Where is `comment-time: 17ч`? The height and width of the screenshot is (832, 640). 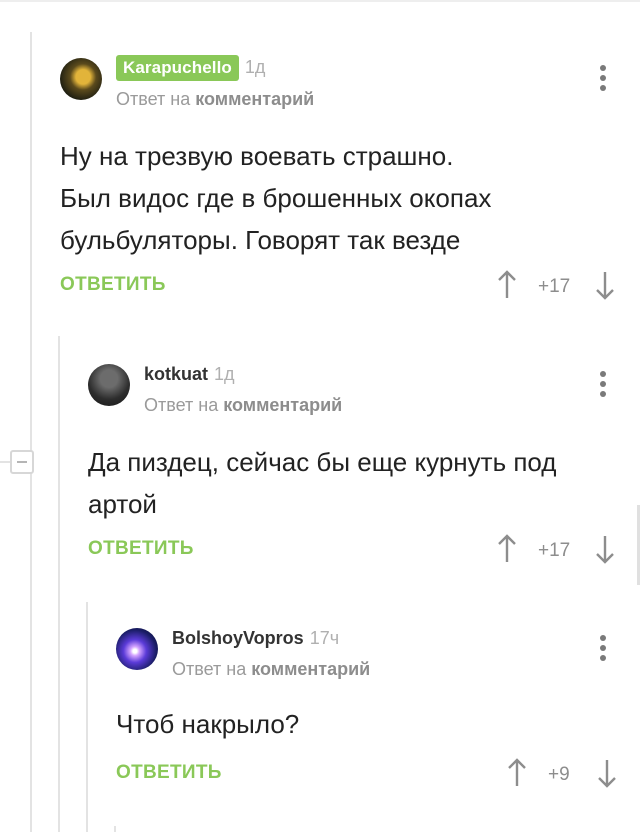 comment-time: 17ч is located at coordinates (324, 638).